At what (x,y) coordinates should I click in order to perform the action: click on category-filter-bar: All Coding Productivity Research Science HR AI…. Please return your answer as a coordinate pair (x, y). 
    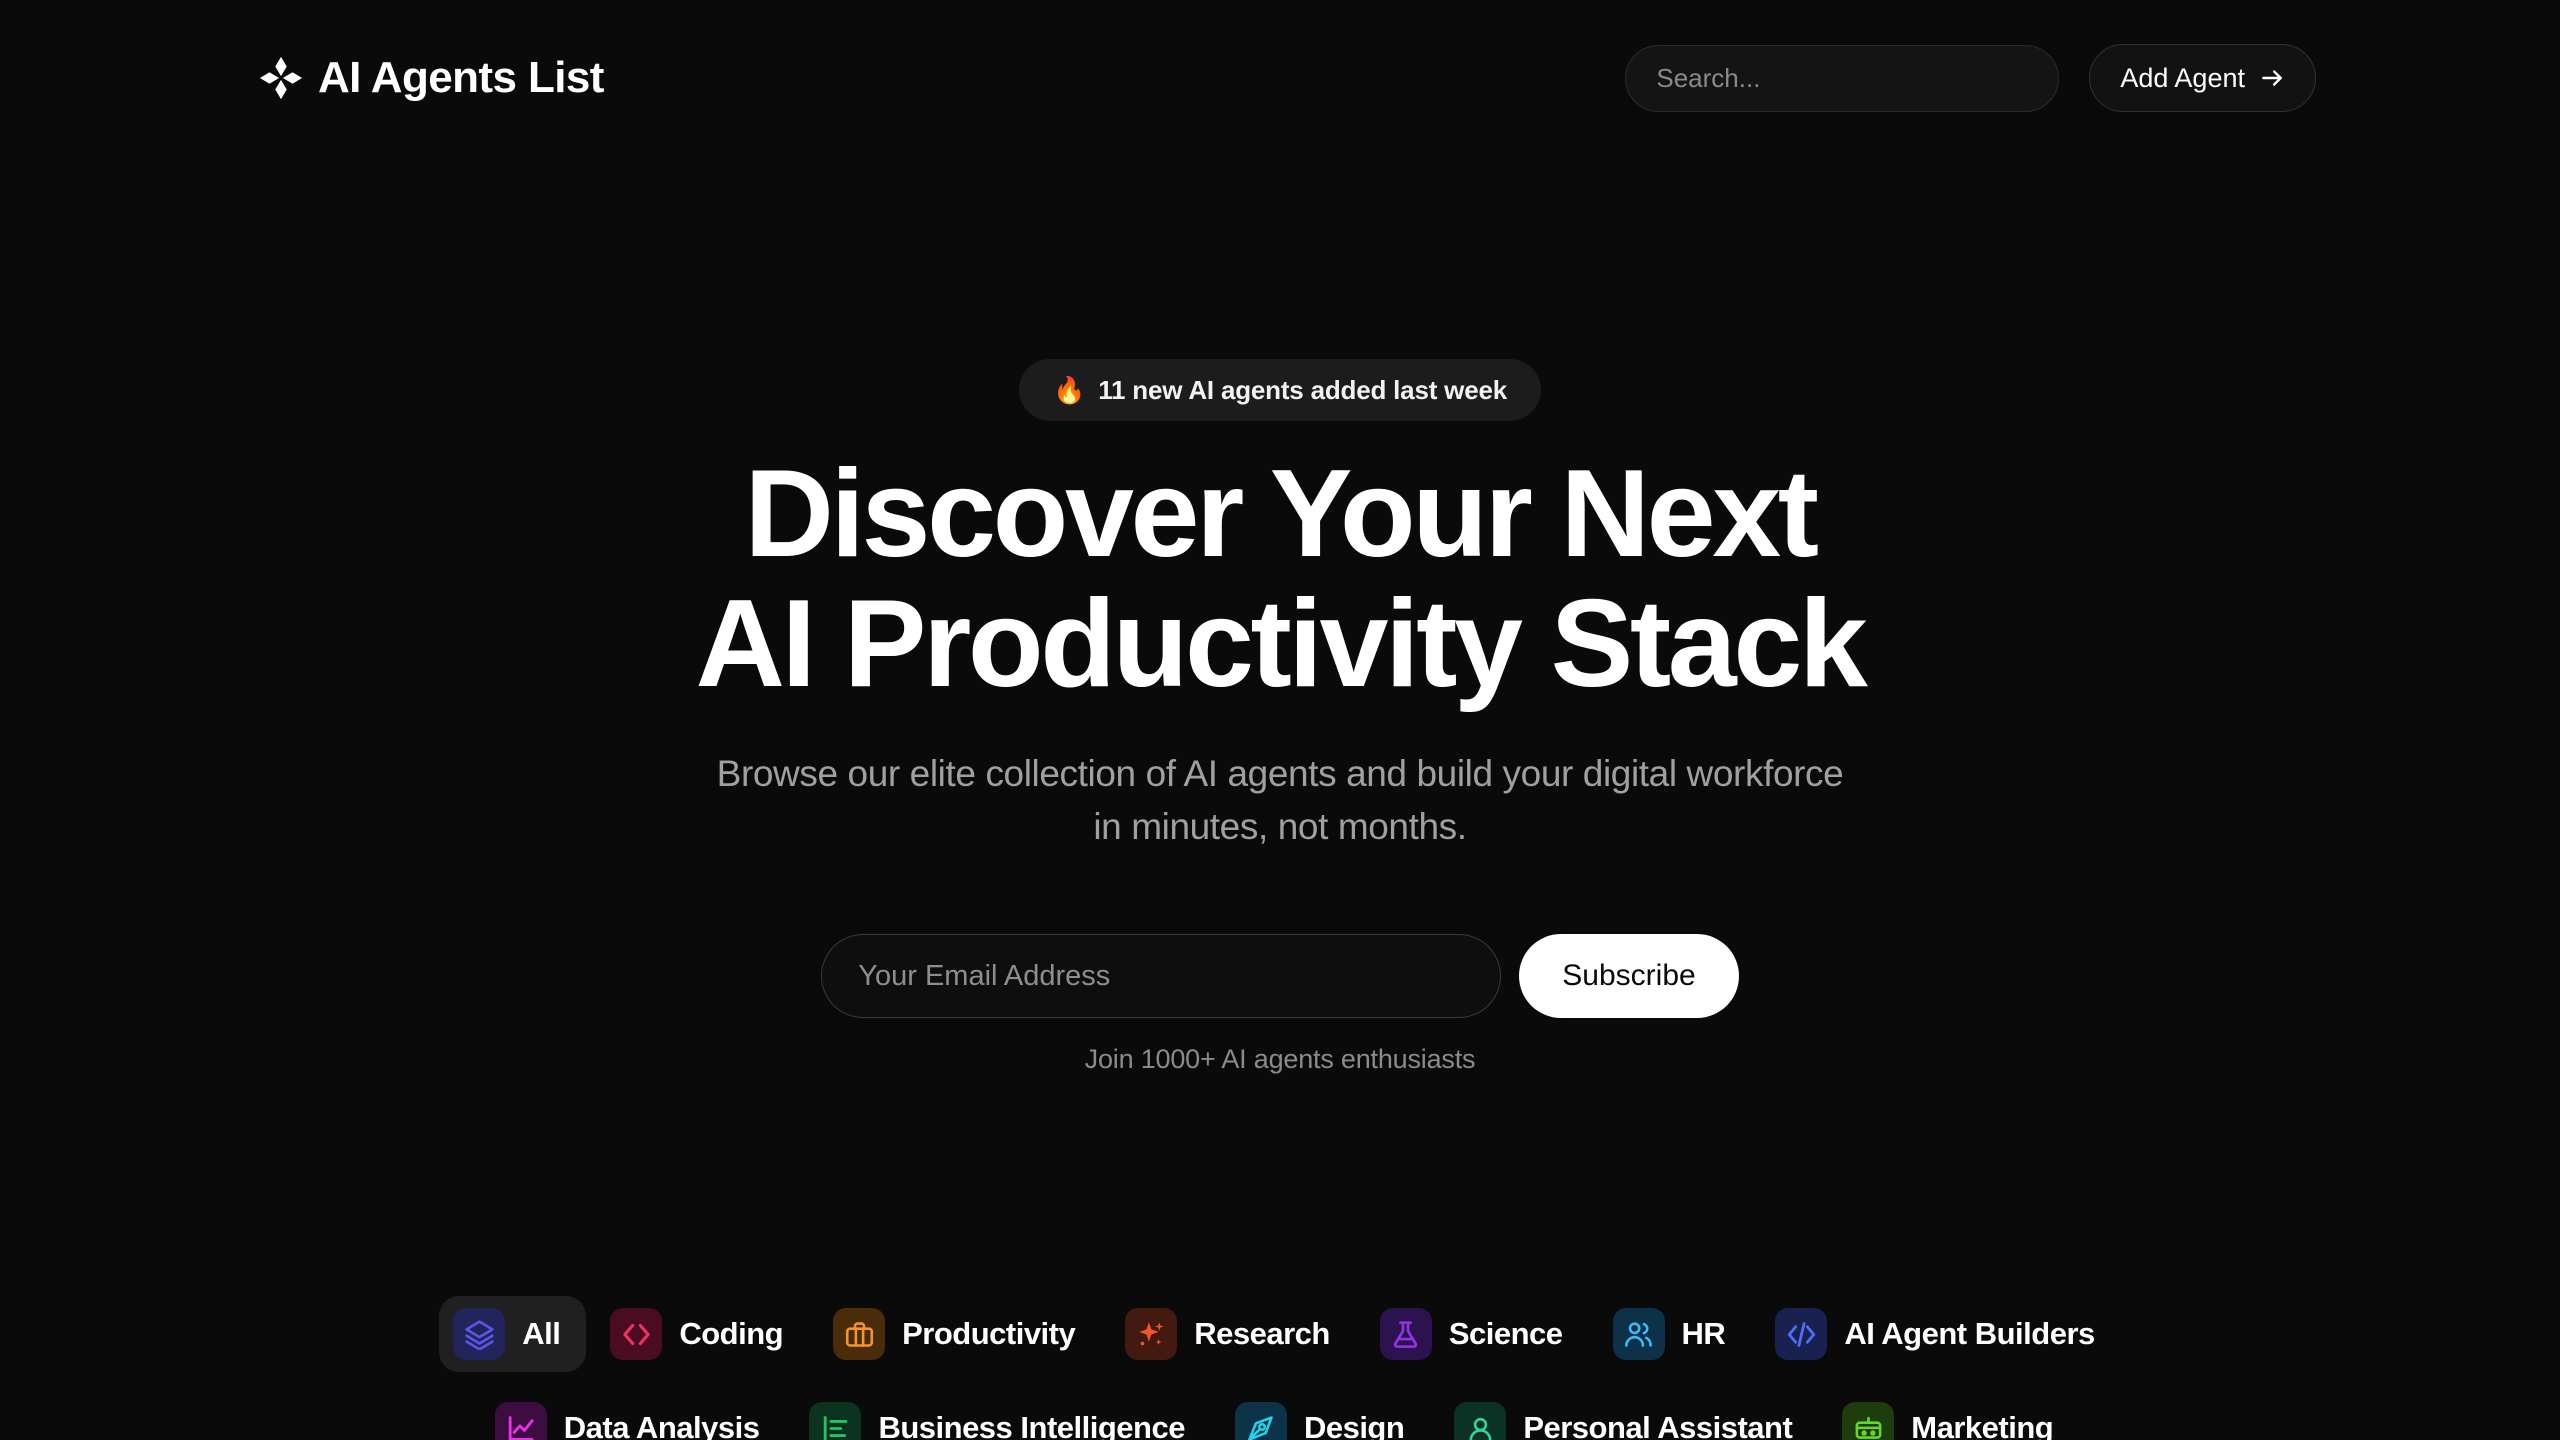
    Looking at the image, I should click on (1280, 1368).